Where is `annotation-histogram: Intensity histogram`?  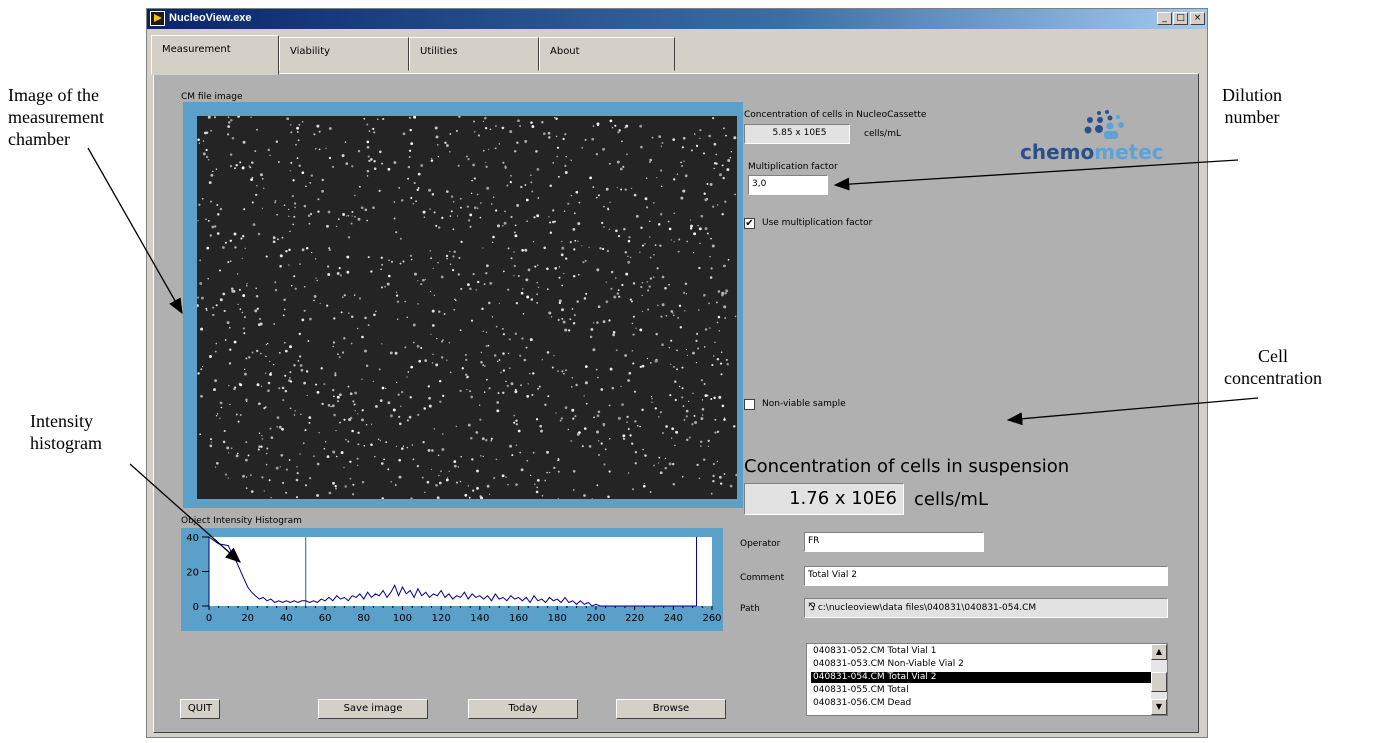
annotation-histogram: Intensity histogram is located at coordinates (66, 432).